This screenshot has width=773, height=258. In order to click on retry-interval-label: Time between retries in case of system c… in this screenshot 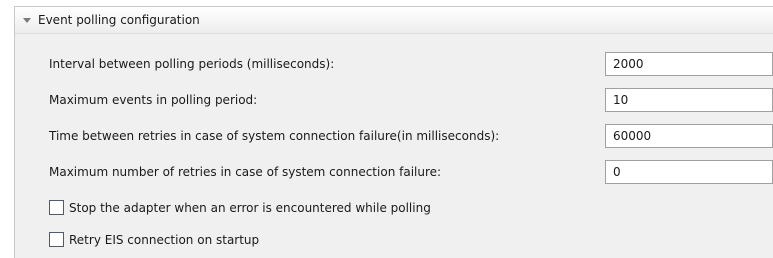, I will do `click(274, 136)`.